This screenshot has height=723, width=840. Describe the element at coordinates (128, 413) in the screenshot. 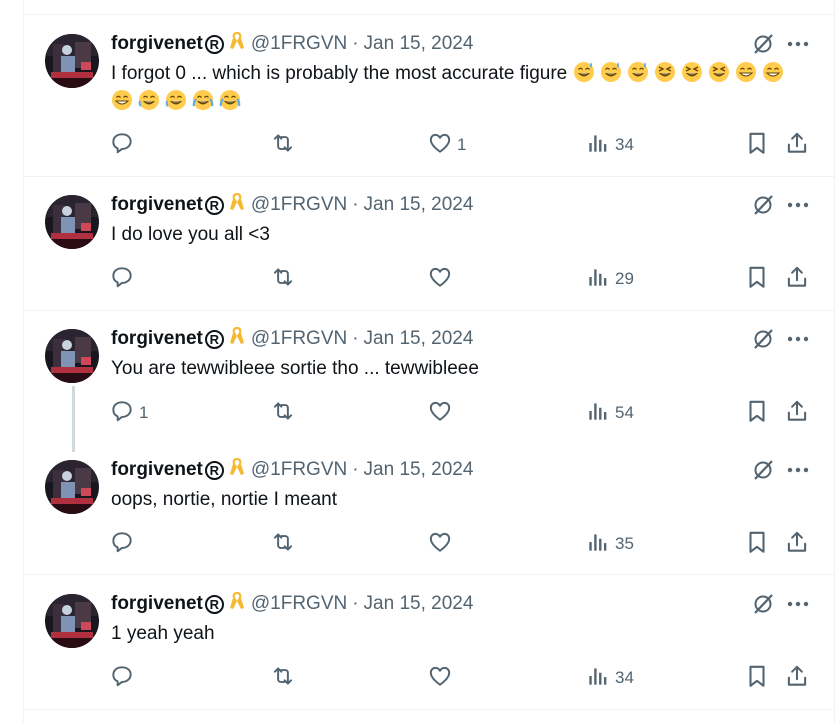

I see `reply-button: 1` at that location.